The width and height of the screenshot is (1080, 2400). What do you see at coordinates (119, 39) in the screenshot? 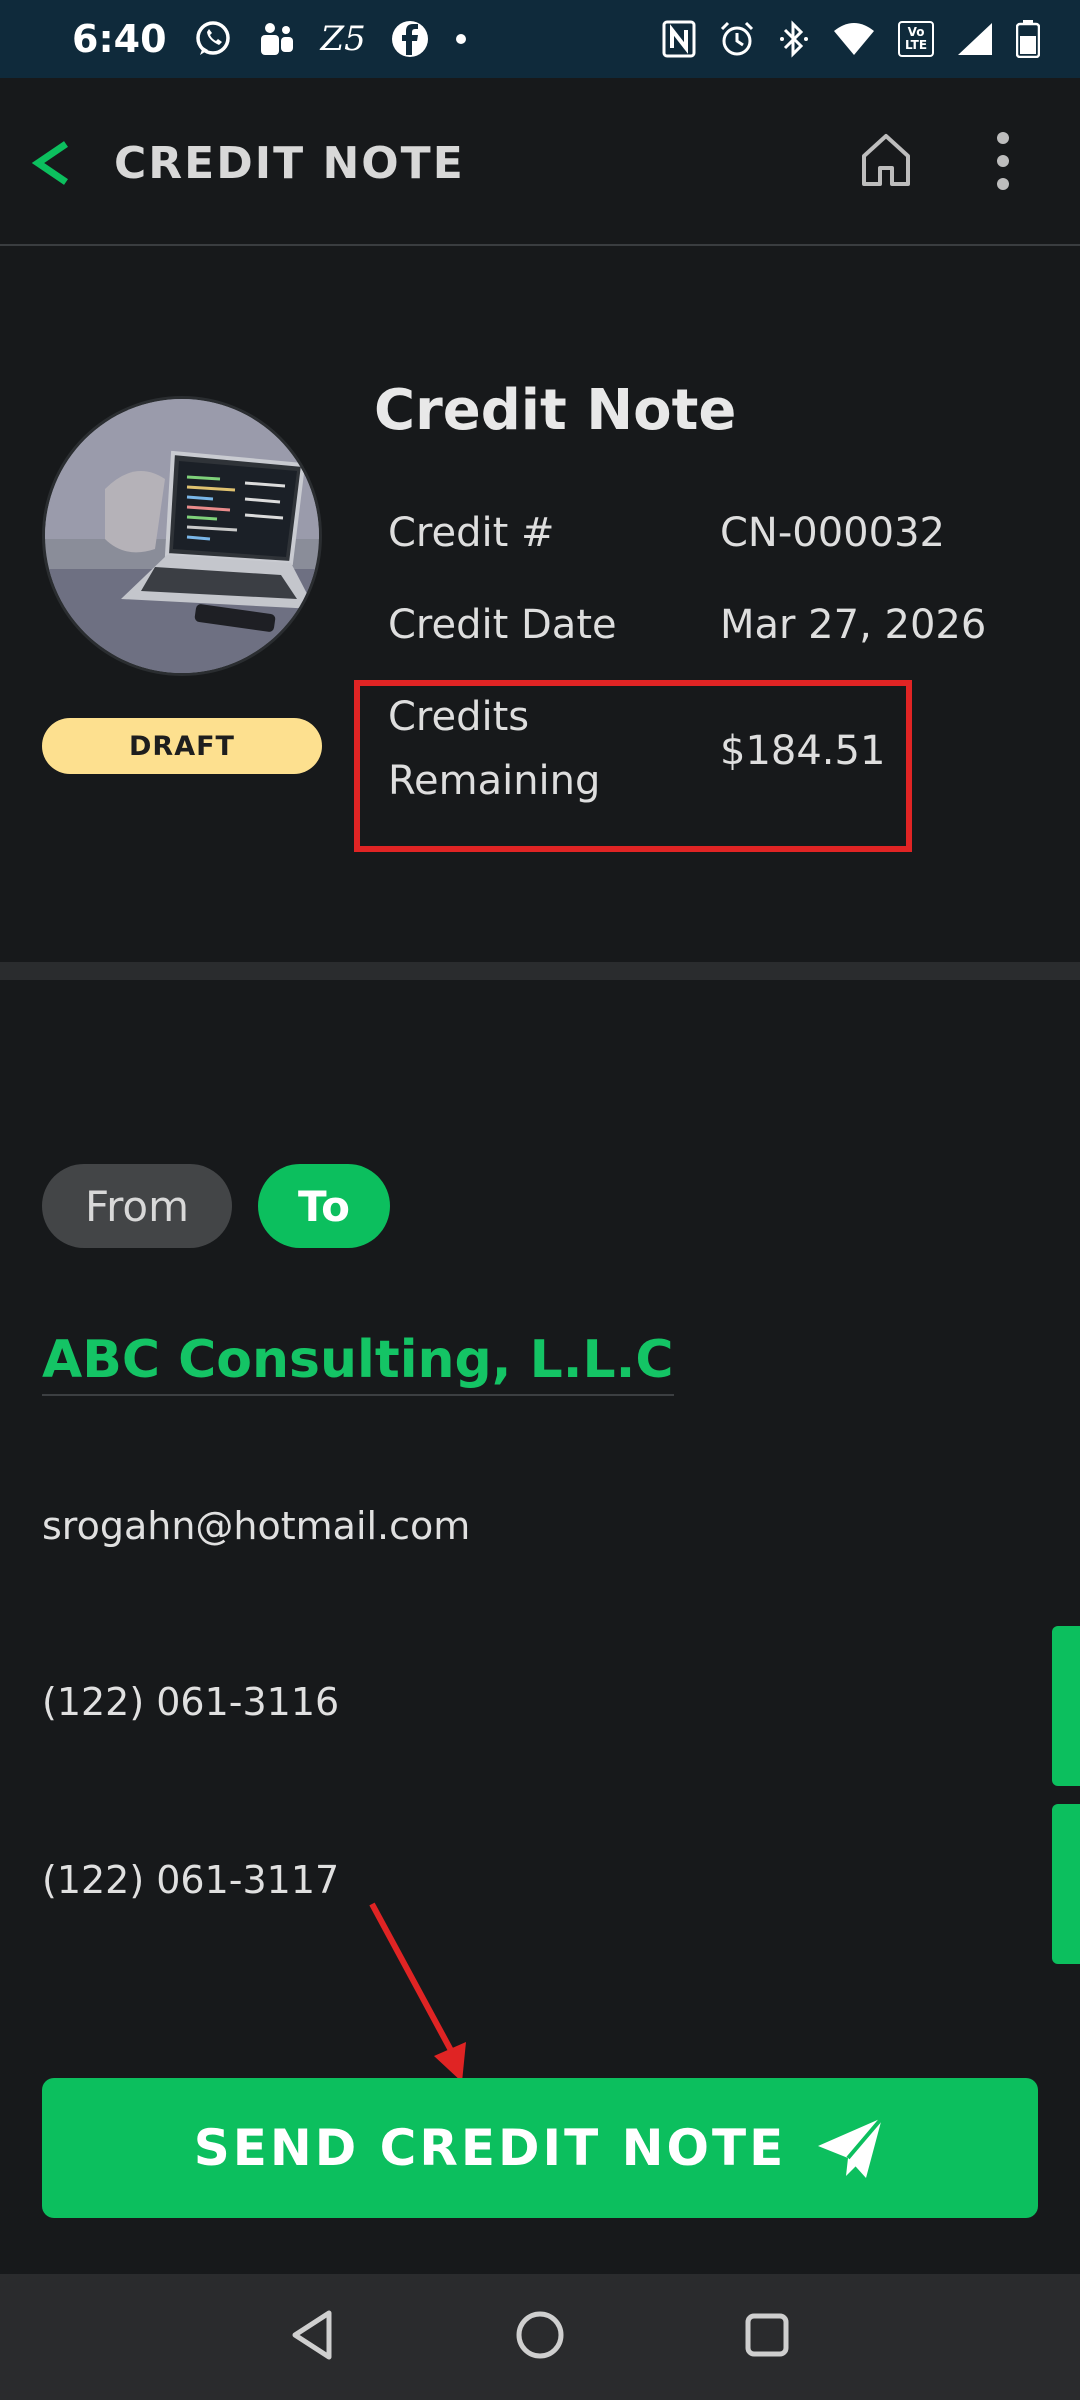
I see `status-time: 6:40` at bounding box center [119, 39].